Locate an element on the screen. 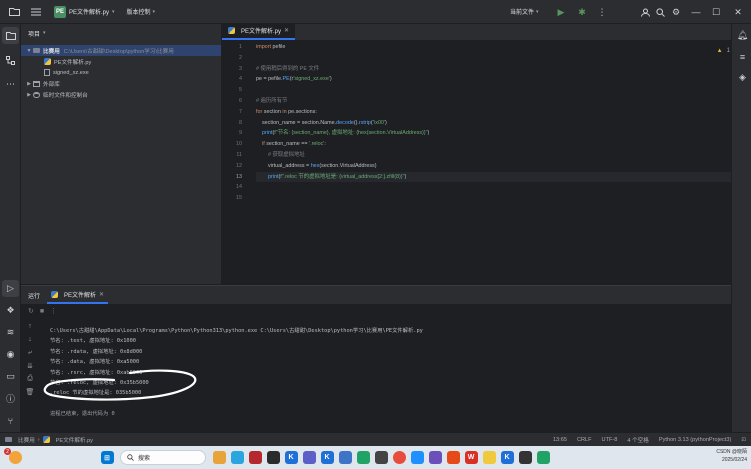 This screenshot has height=469, width=751. line-number: 7 is located at coordinates (234, 112).